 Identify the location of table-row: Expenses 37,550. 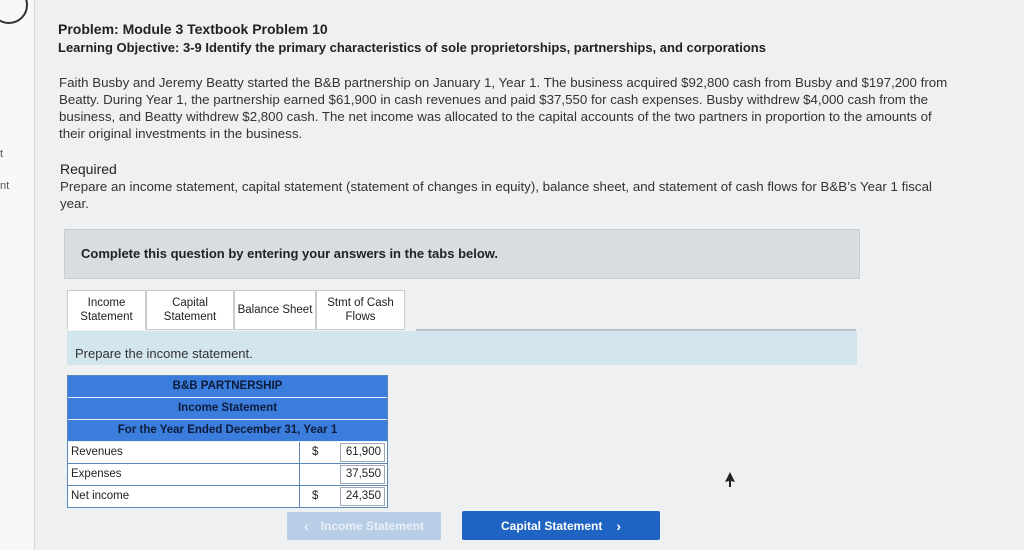
(227, 475).